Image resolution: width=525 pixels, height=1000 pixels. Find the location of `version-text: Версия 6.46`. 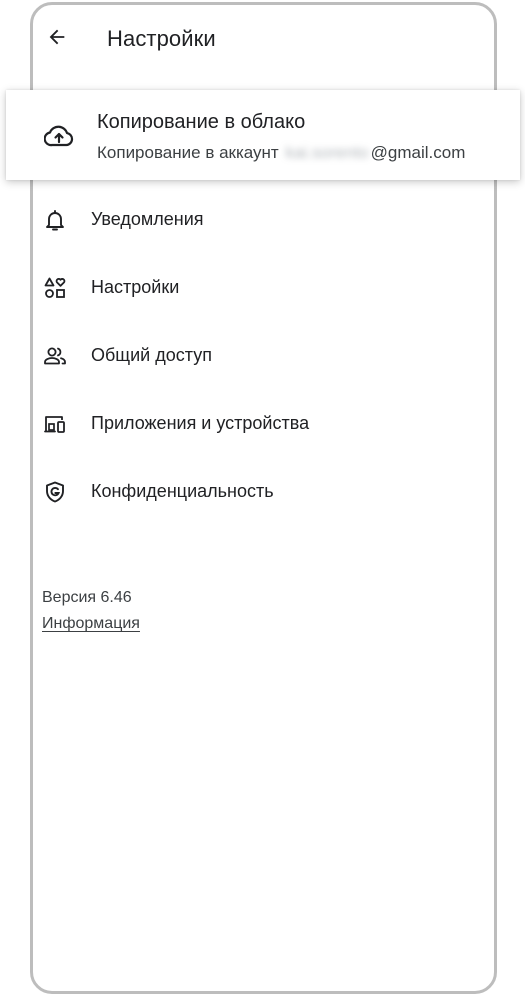

version-text: Версия 6.46 is located at coordinates (87, 597).